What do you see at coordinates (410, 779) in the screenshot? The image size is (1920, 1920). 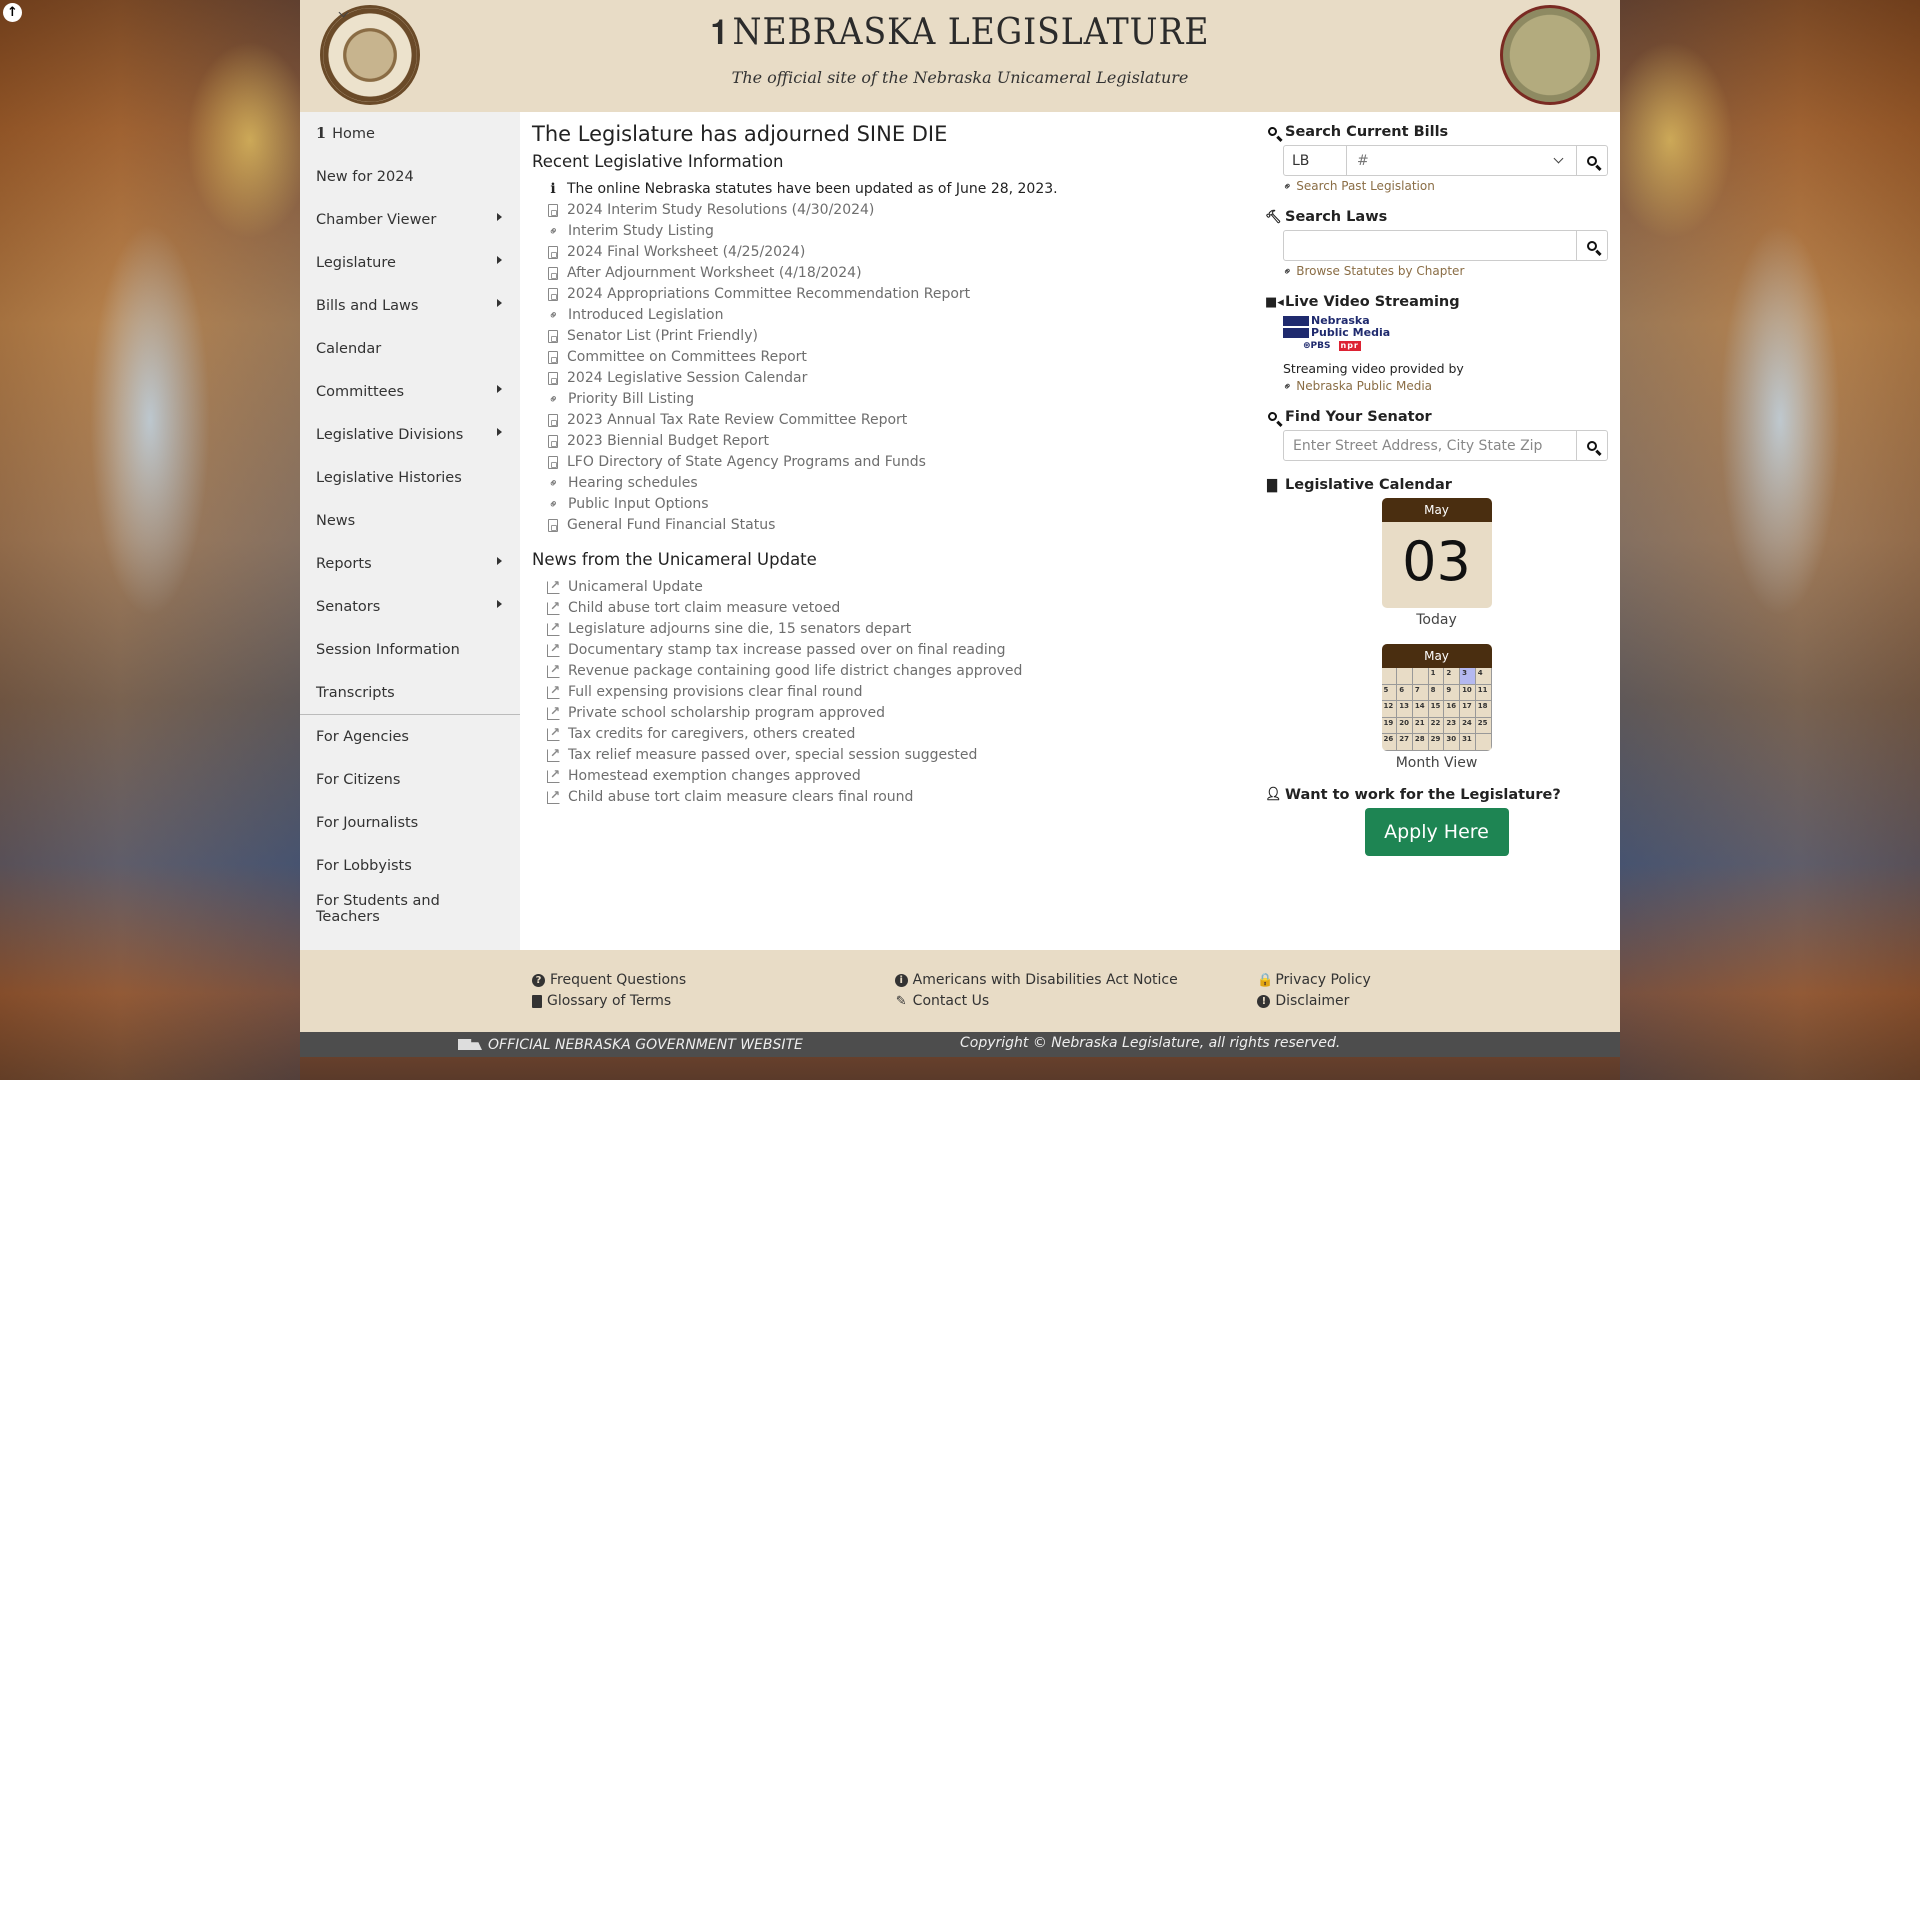 I see `sidebar-item-for-citizens: For Citizens` at bounding box center [410, 779].